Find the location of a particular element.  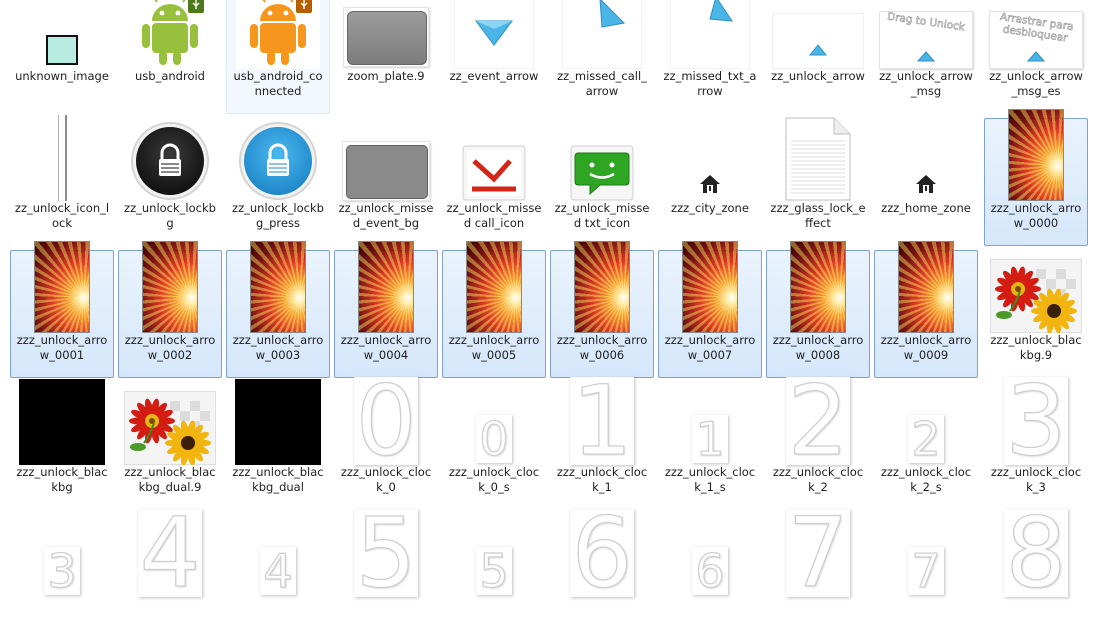

file-thumbnail: 6 is located at coordinates (710, 557).